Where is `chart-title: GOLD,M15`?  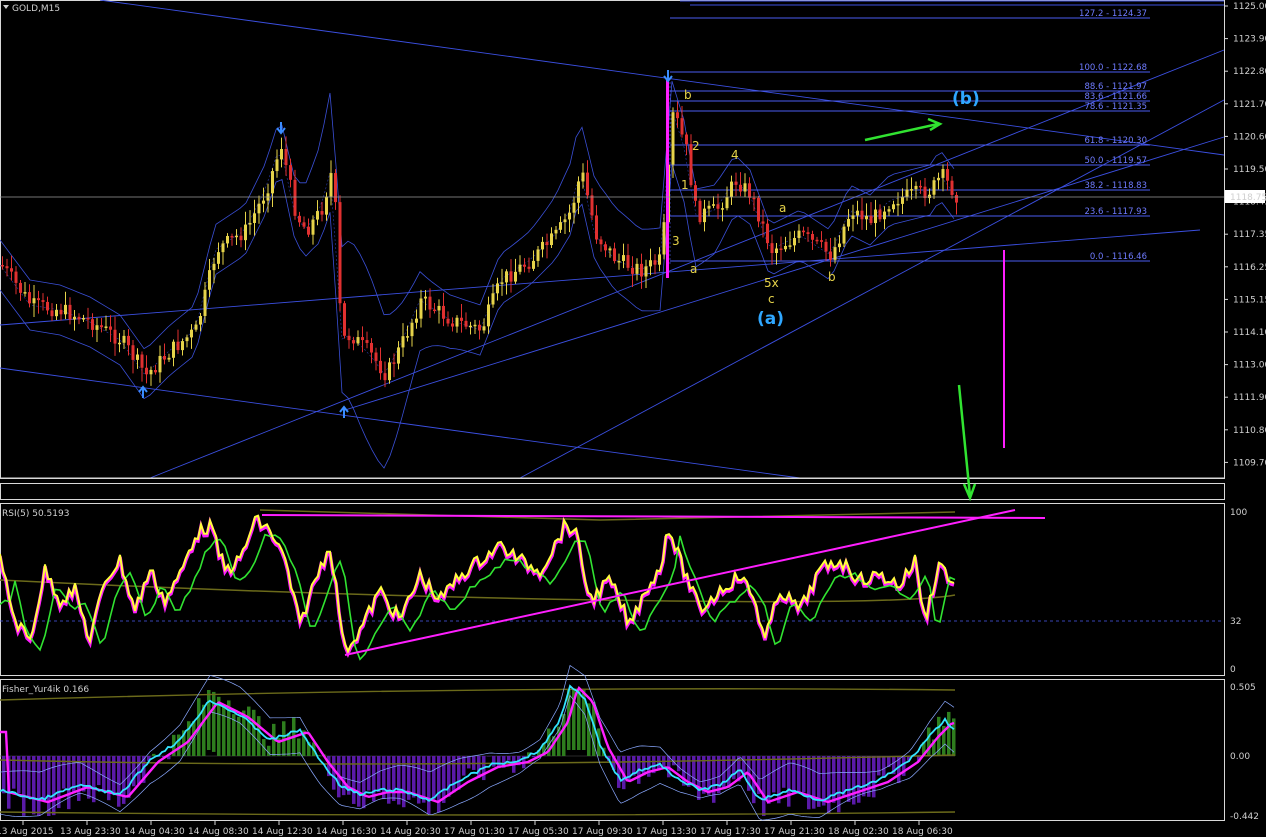
chart-title: GOLD,M15 is located at coordinates (31, 9).